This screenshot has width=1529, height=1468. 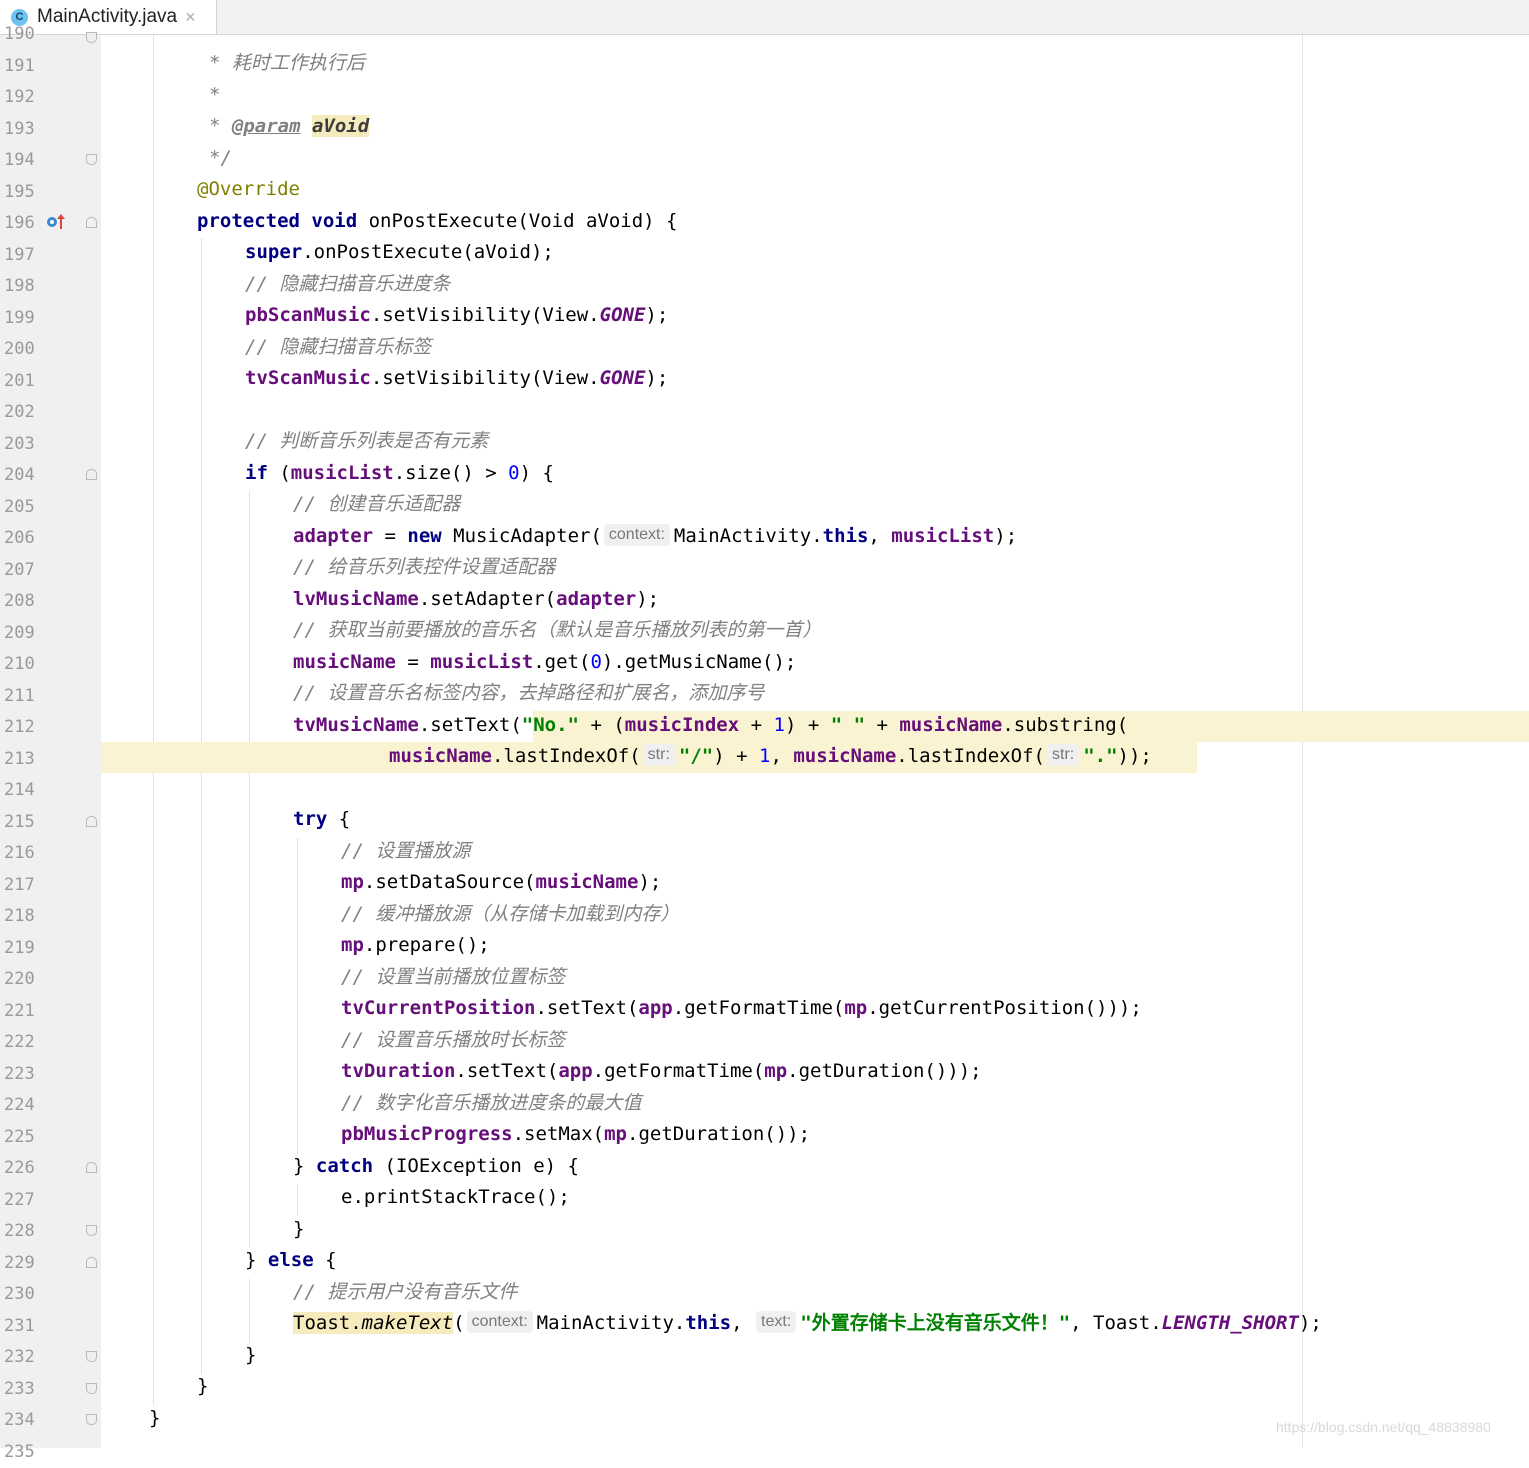 What do you see at coordinates (455, 1198) in the screenshot?
I see `code-line-227: e.printStackTrace();` at bounding box center [455, 1198].